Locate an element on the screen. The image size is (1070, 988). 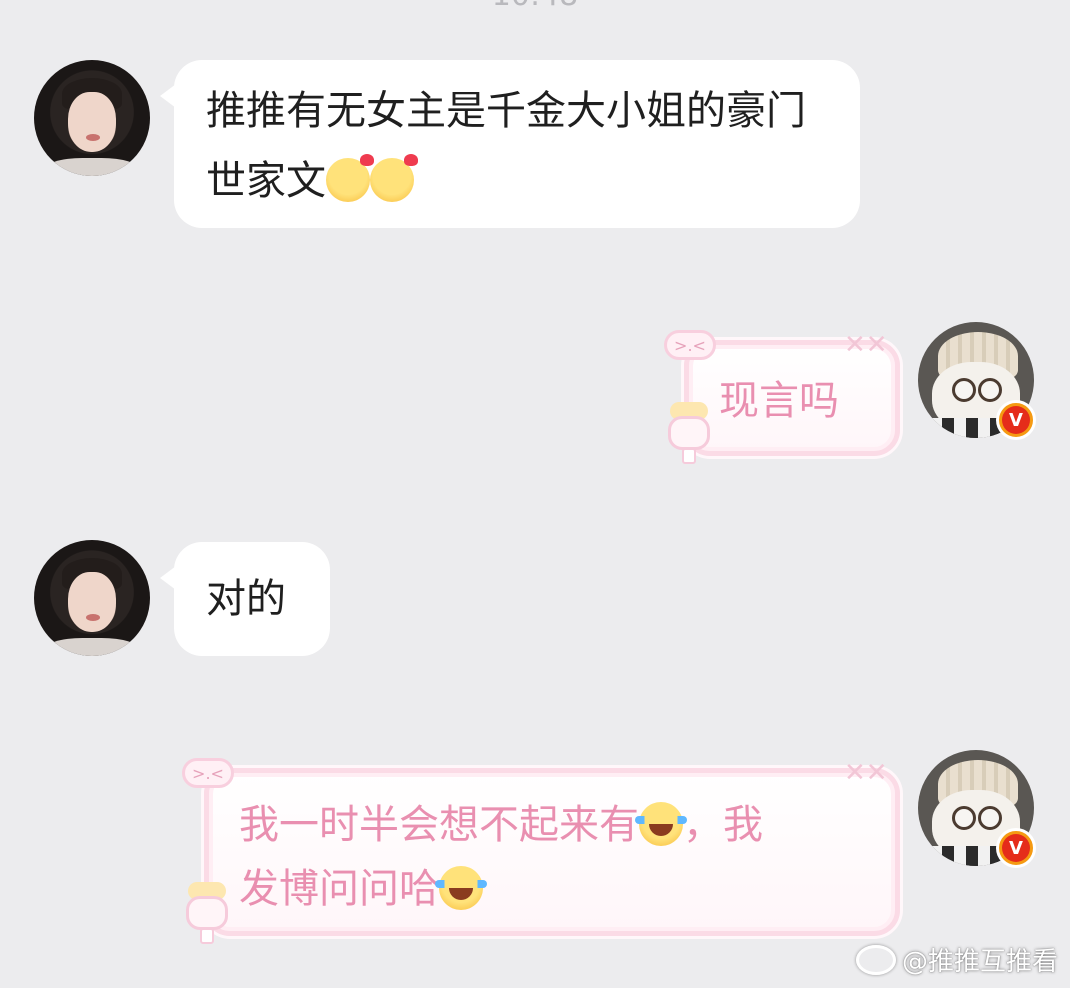
incoming-message-bubble: 对的 is located at coordinates (245, 599).